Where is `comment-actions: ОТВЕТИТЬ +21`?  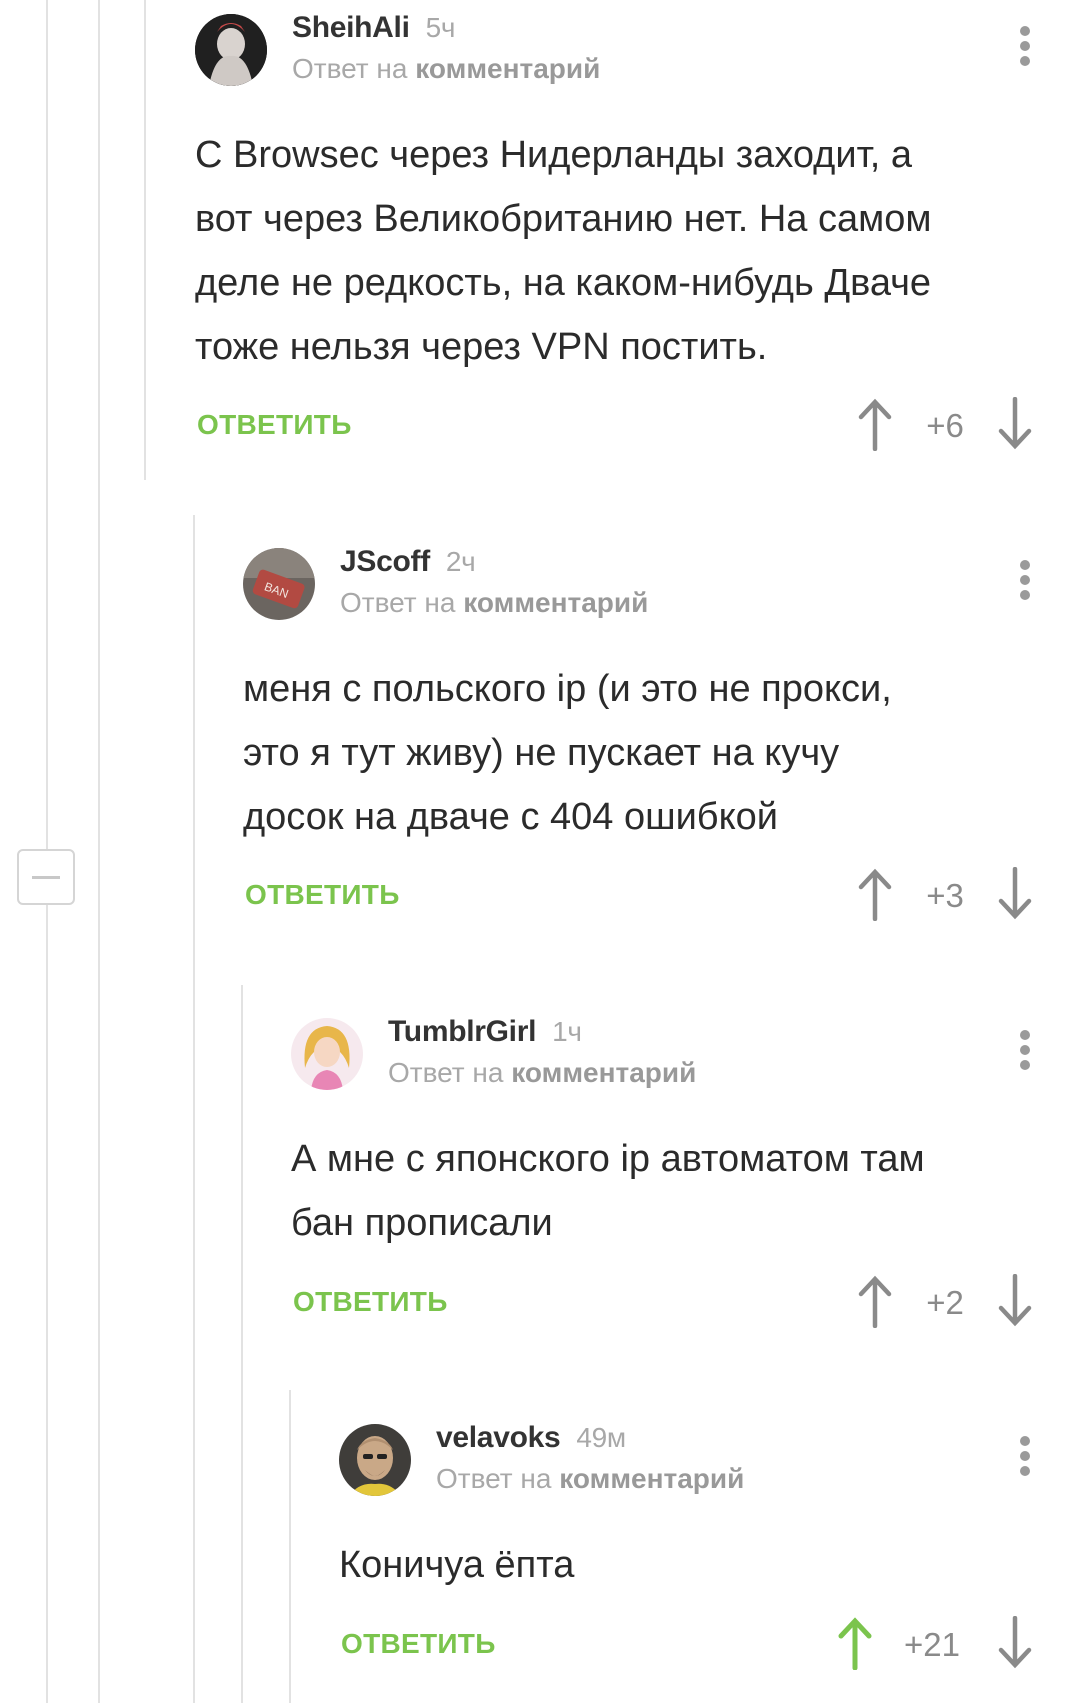 comment-actions: ОТВЕТИТЬ +21 is located at coordinates (686, 1646).